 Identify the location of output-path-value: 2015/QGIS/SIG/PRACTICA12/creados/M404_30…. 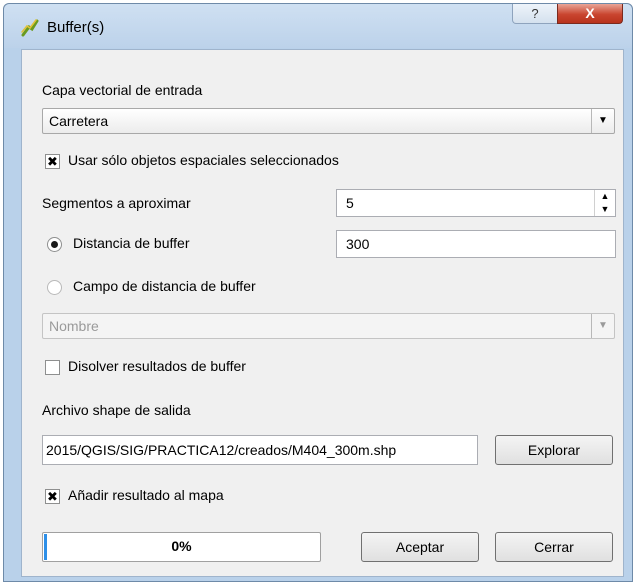
(221, 450).